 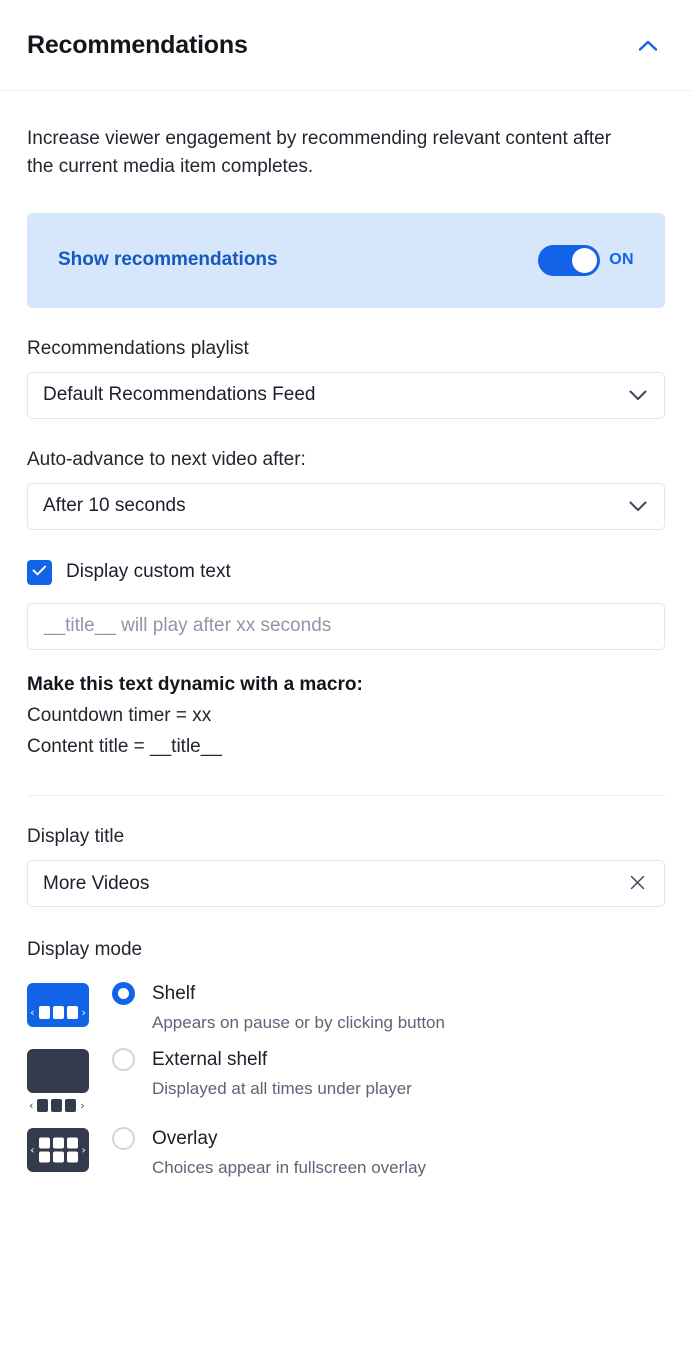 What do you see at coordinates (168, 260) in the screenshot?
I see `show-recommendations-label: Show recommendations` at bounding box center [168, 260].